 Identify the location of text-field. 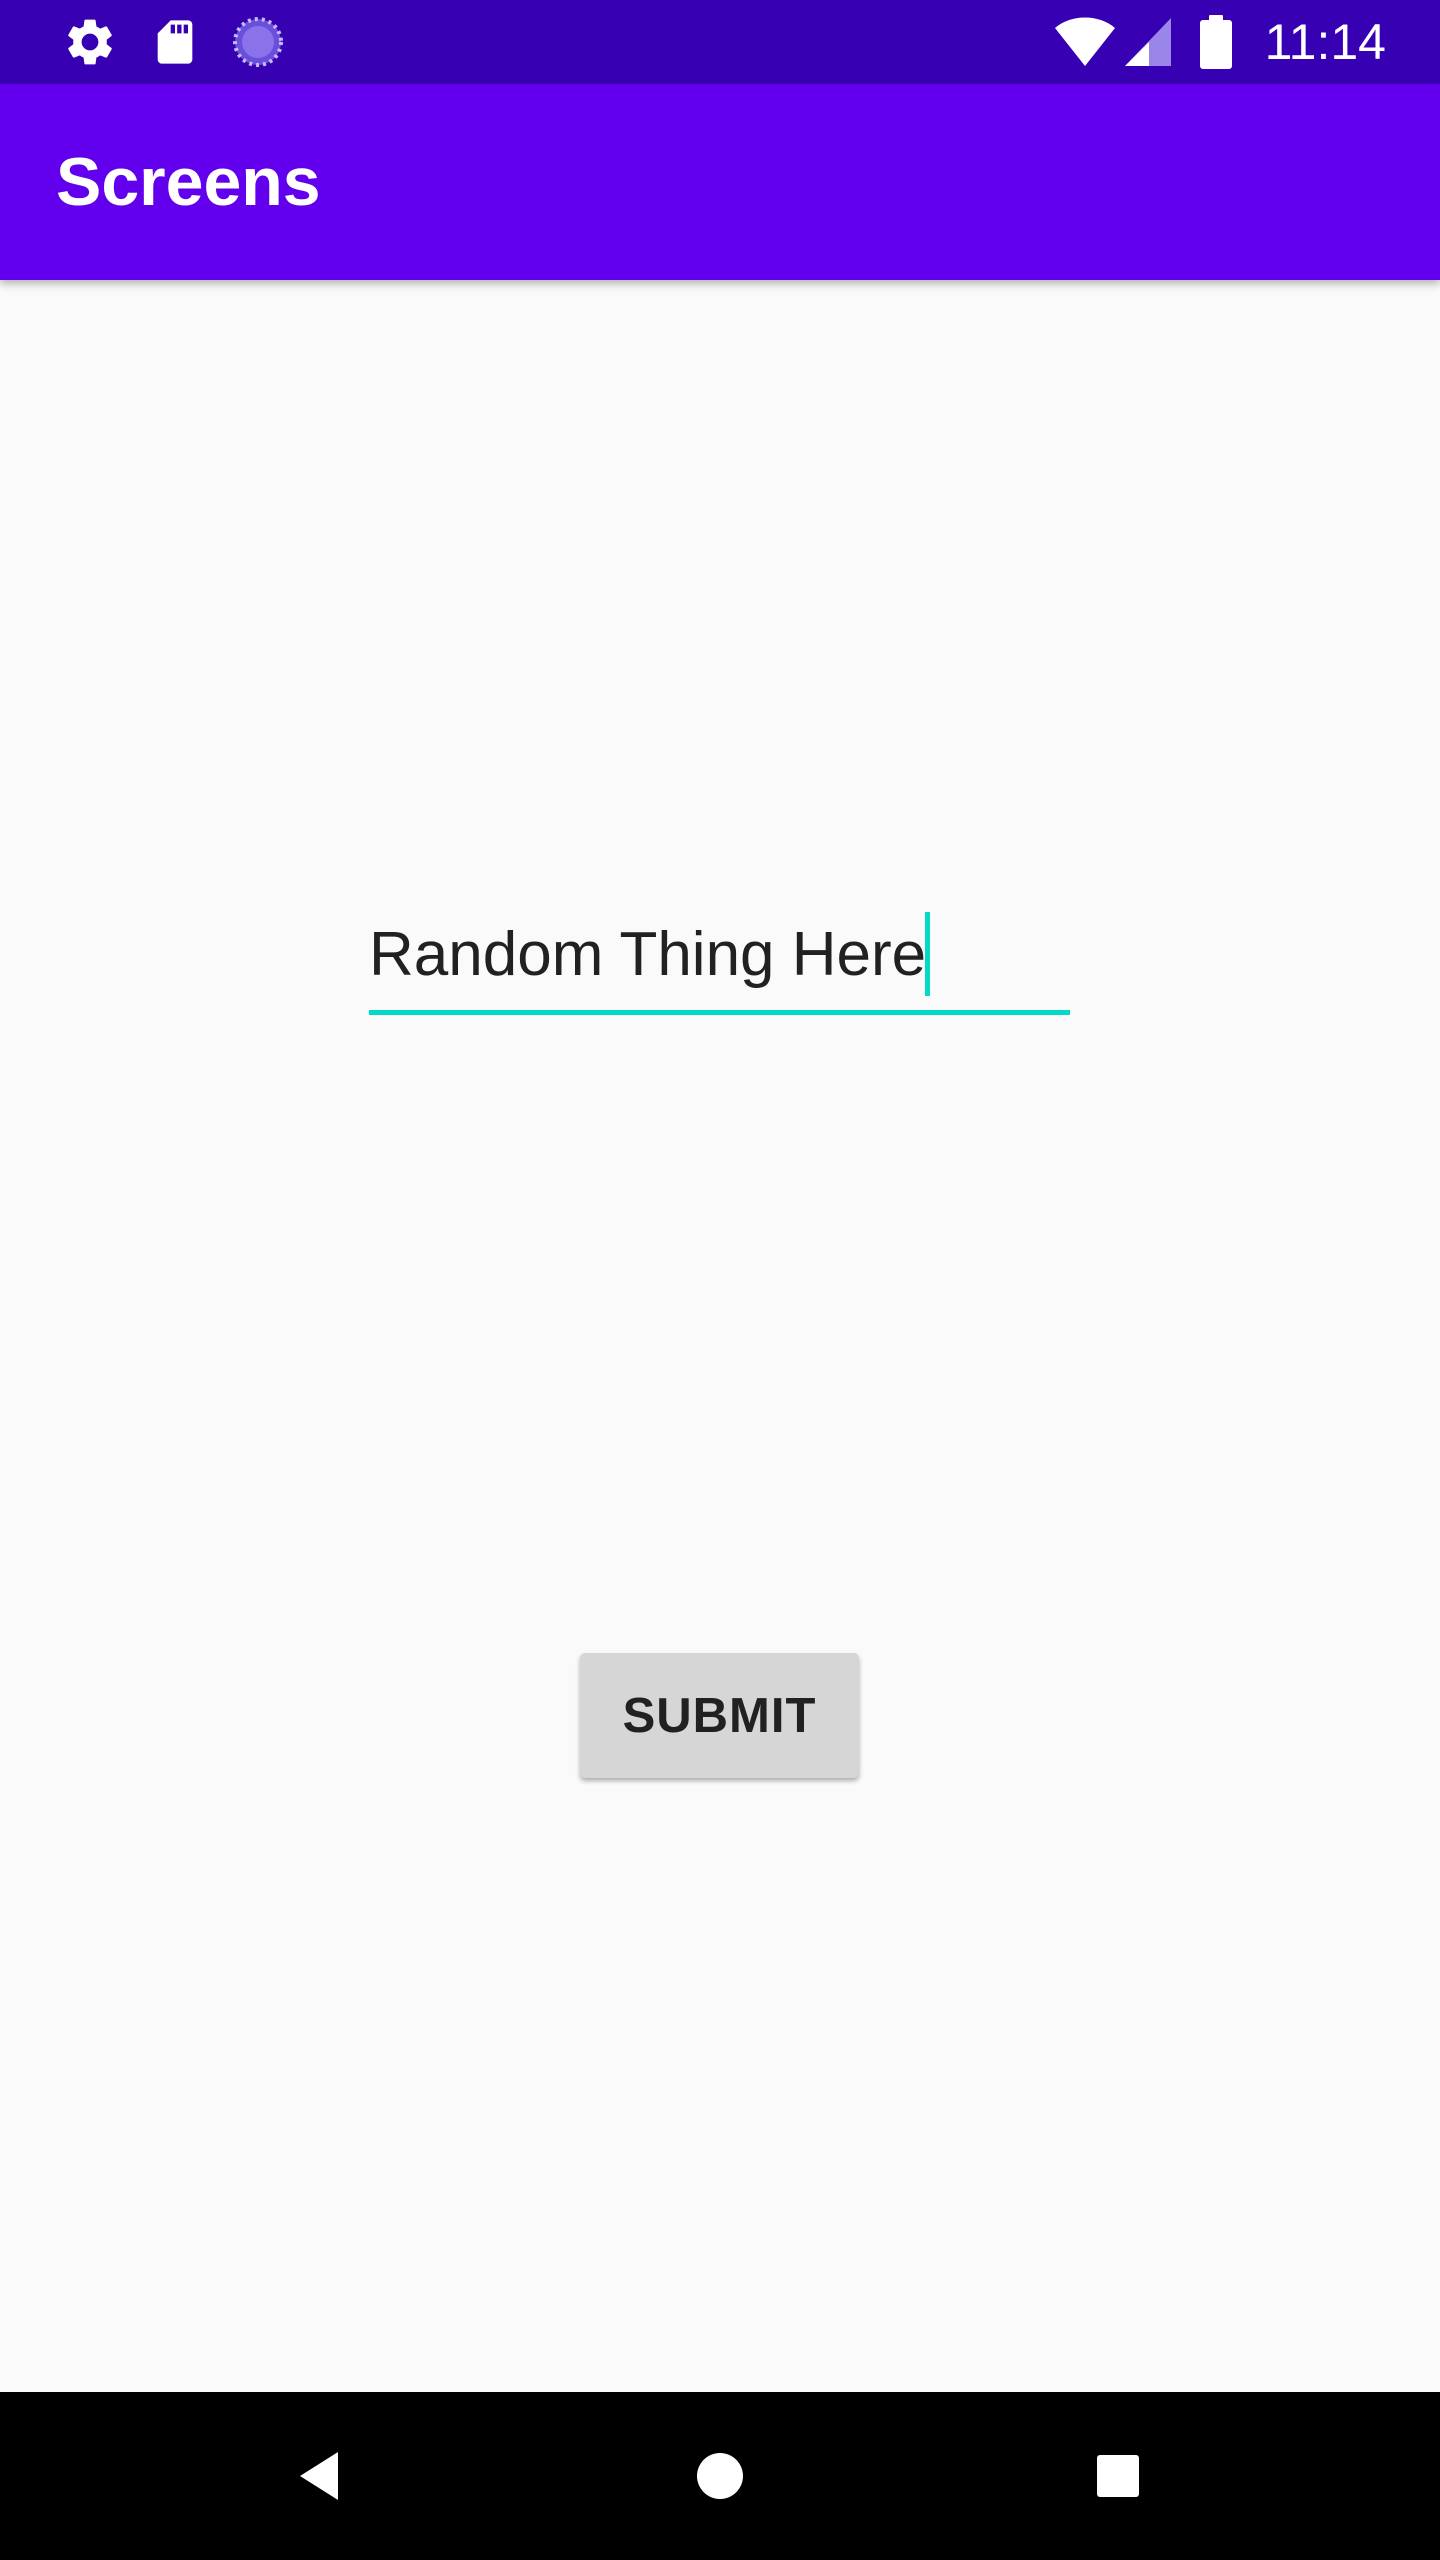
(719, 958).